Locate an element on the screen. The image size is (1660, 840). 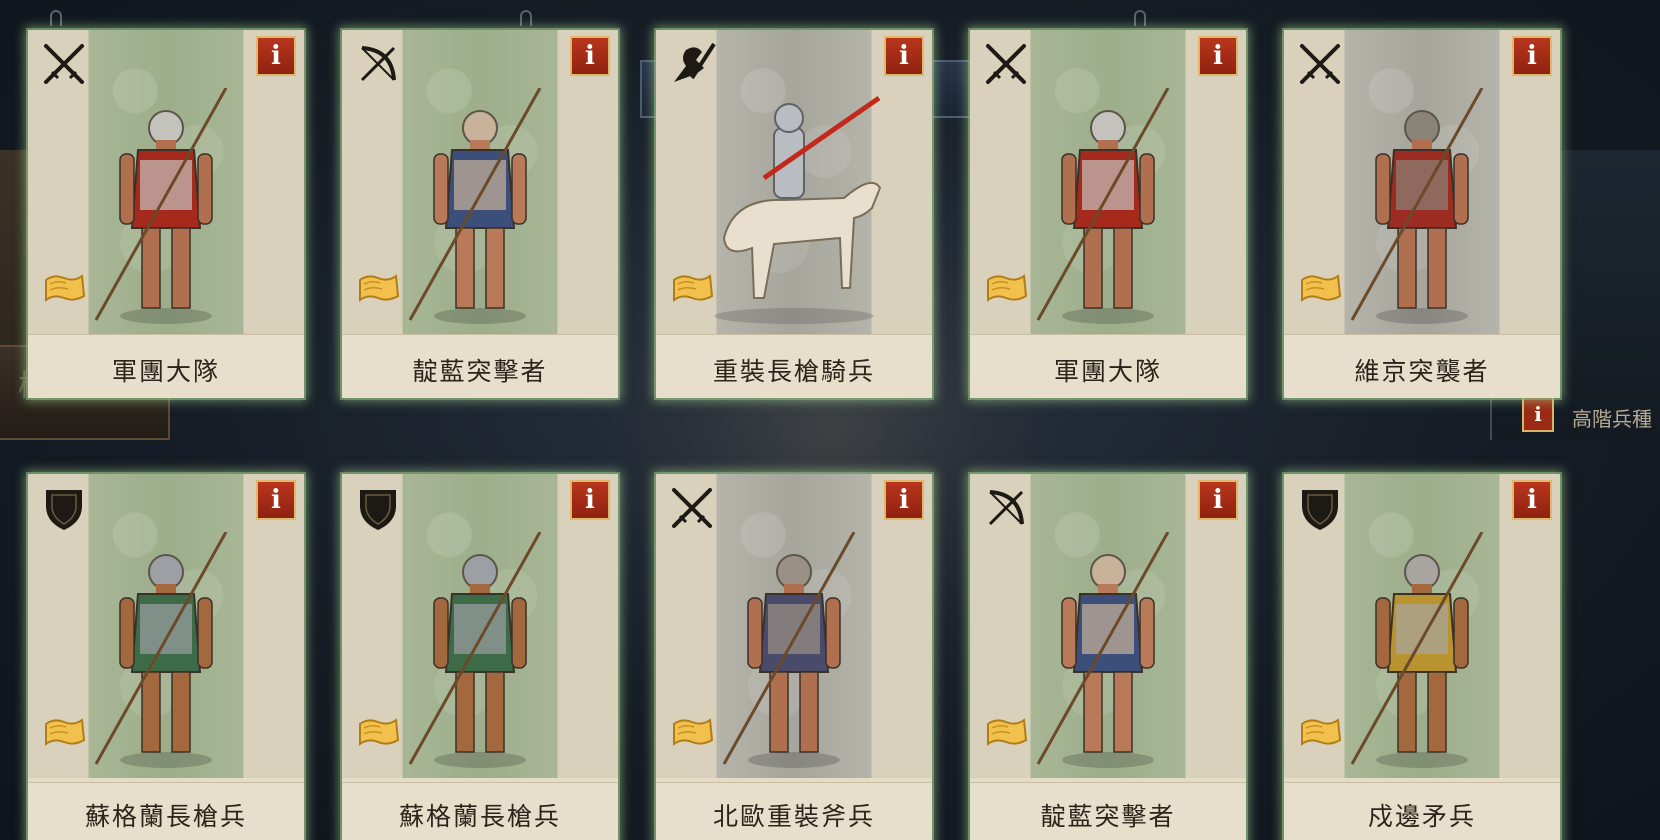
unit-card-5: i 維京突襲者 is located at coordinates (1422, 214).